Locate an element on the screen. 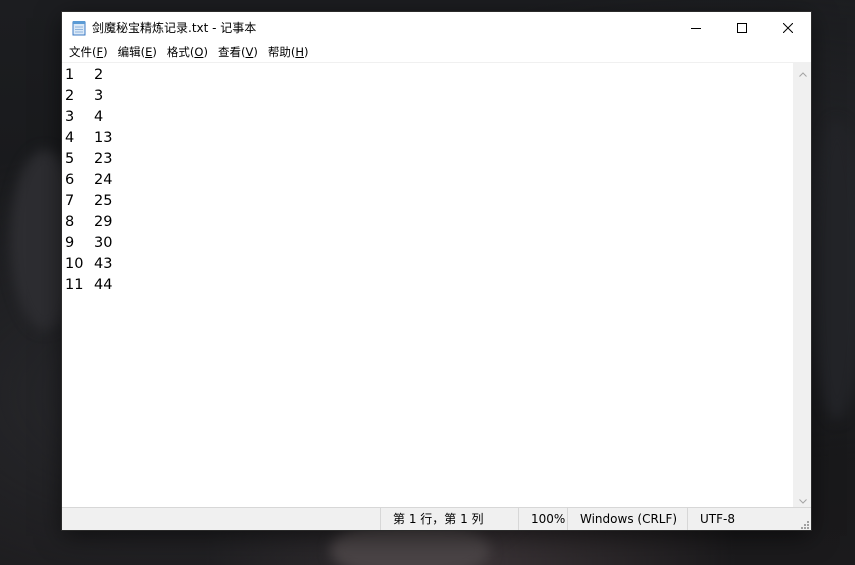 The image size is (855, 565). line-index-value: 8 is located at coordinates (70, 222).